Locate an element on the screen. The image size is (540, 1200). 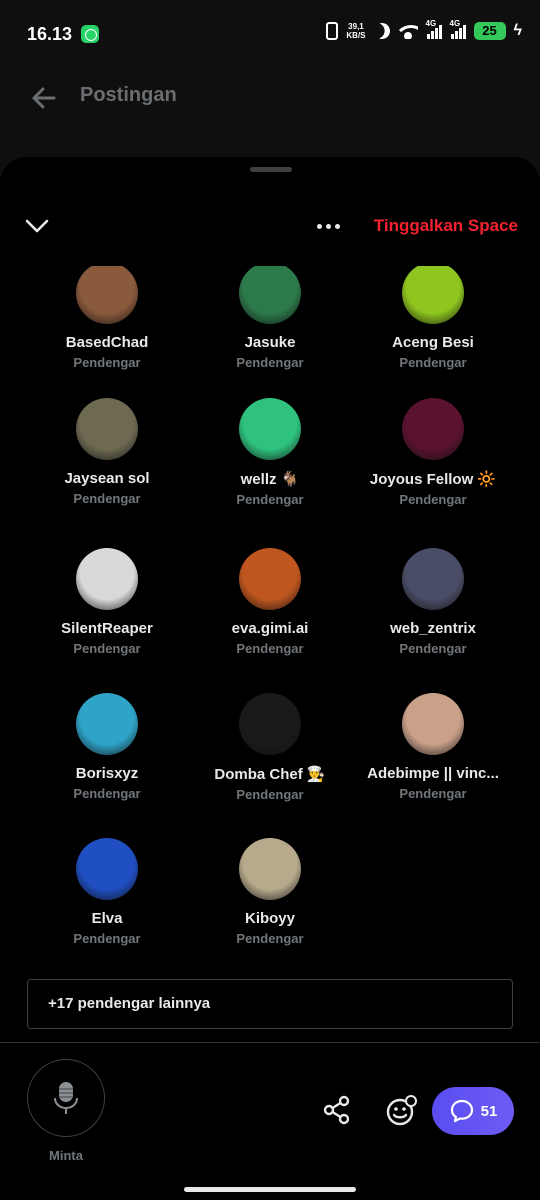
listener-name: SilentReaper is located at coordinates (107, 628).